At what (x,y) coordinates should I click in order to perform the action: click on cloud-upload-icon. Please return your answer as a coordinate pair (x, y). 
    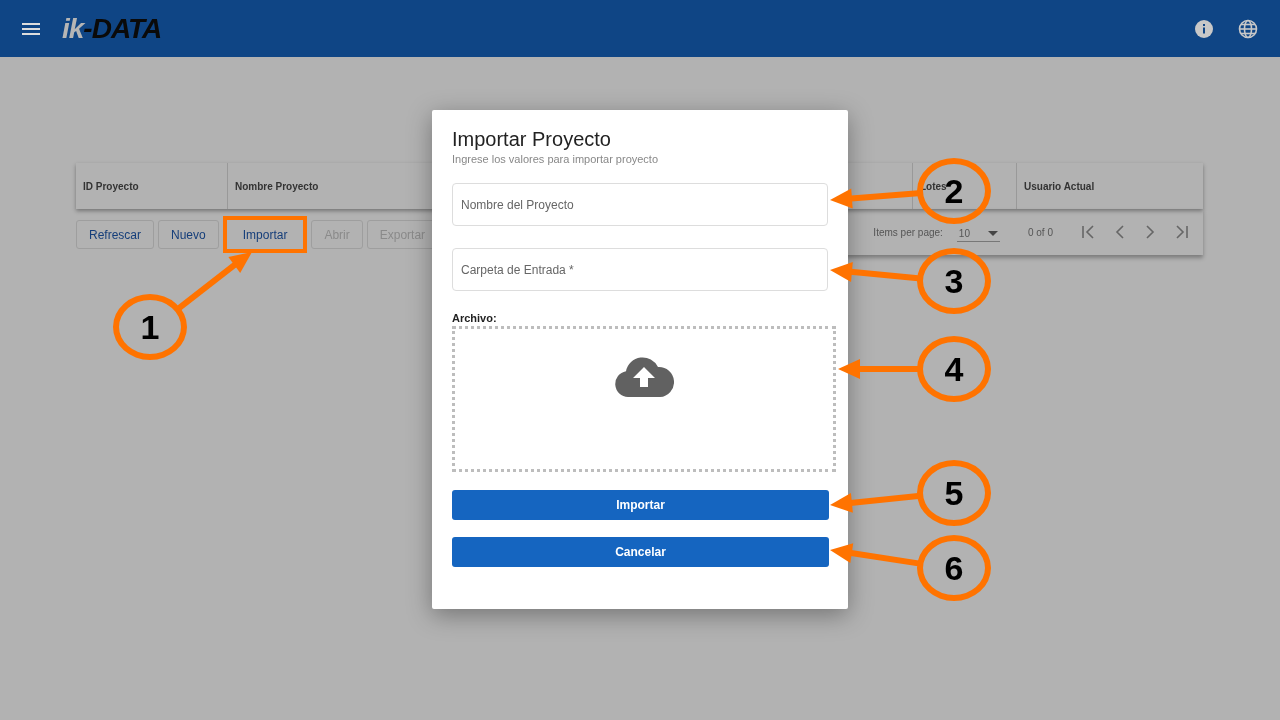
    Looking at the image, I should click on (644, 377).